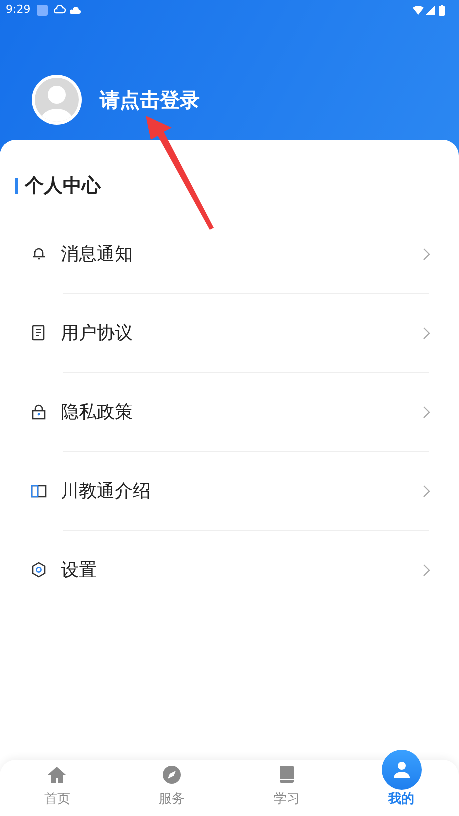  Describe the element at coordinates (229, 333) in the screenshot. I see `menu-item: 用户协议` at that location.